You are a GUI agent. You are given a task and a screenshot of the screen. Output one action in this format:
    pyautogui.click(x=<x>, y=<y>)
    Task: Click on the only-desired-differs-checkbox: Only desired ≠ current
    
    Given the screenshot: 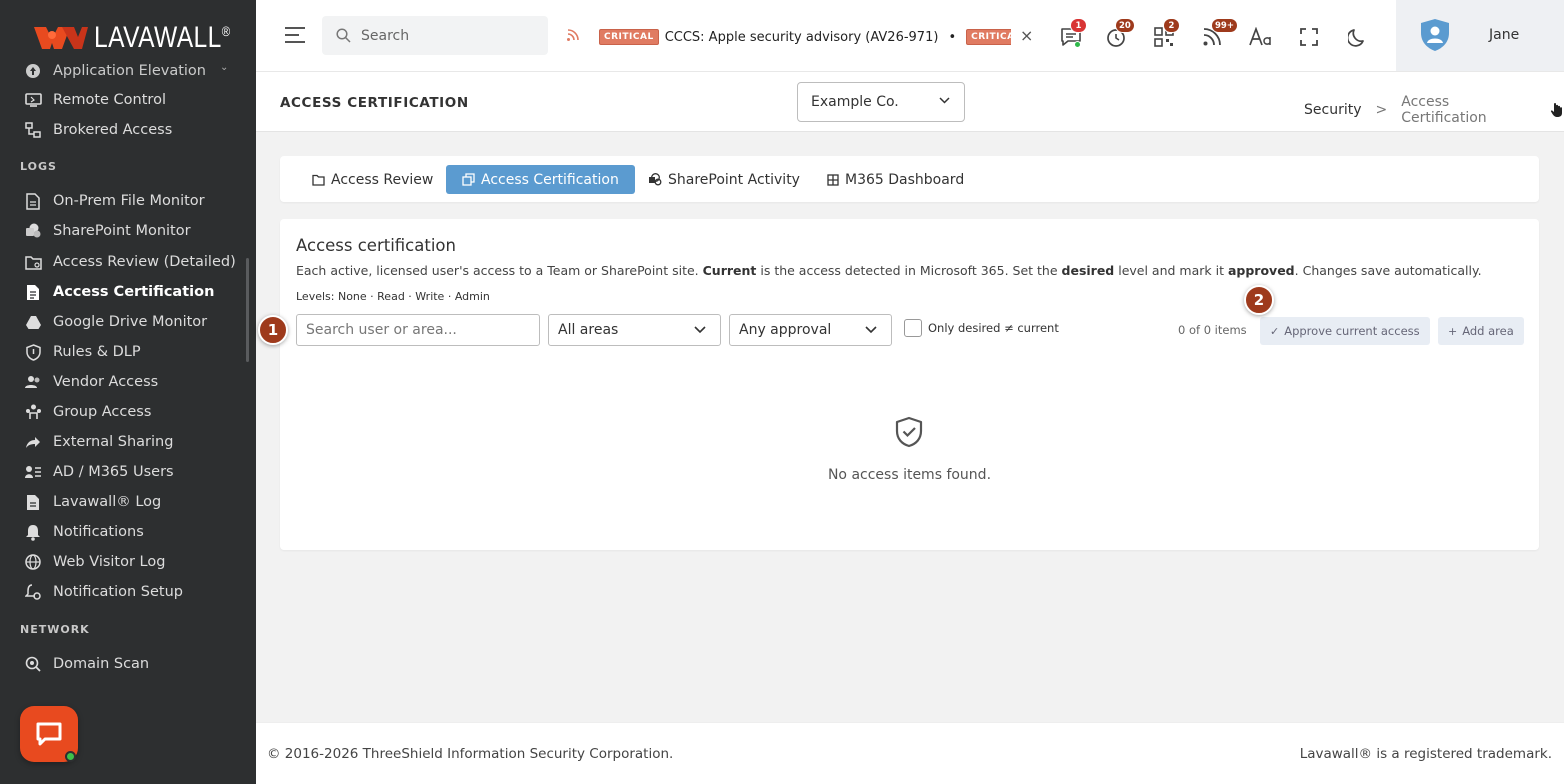 What is the action you would take?
    pyautogui.click(x=981, y=328)
    